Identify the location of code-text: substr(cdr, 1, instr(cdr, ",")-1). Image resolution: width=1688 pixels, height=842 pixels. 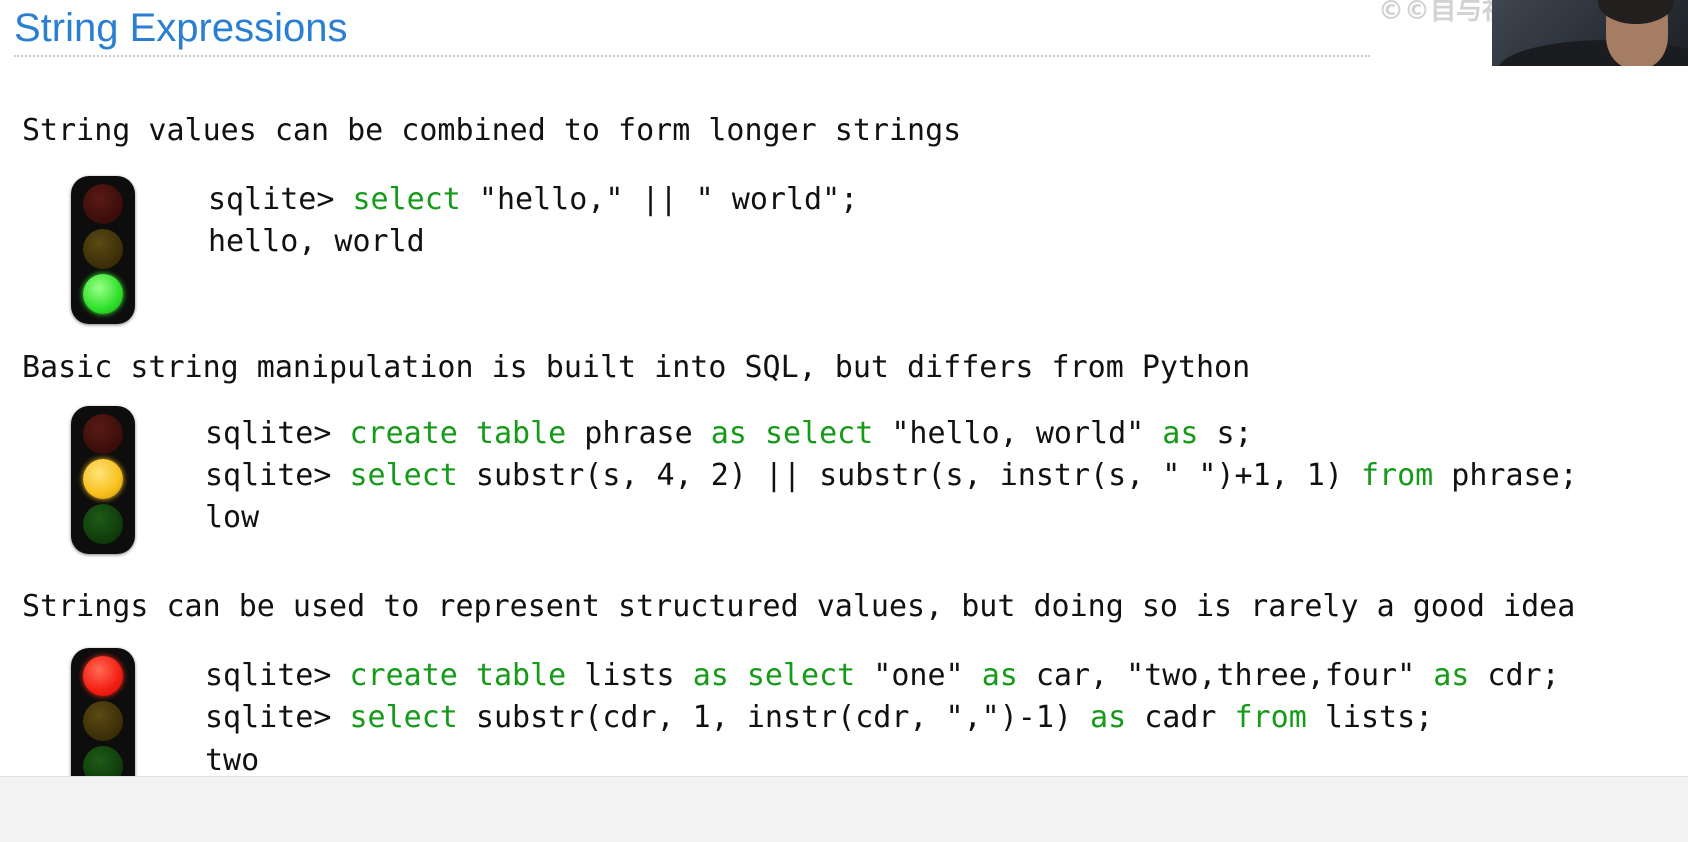
(774, 717).